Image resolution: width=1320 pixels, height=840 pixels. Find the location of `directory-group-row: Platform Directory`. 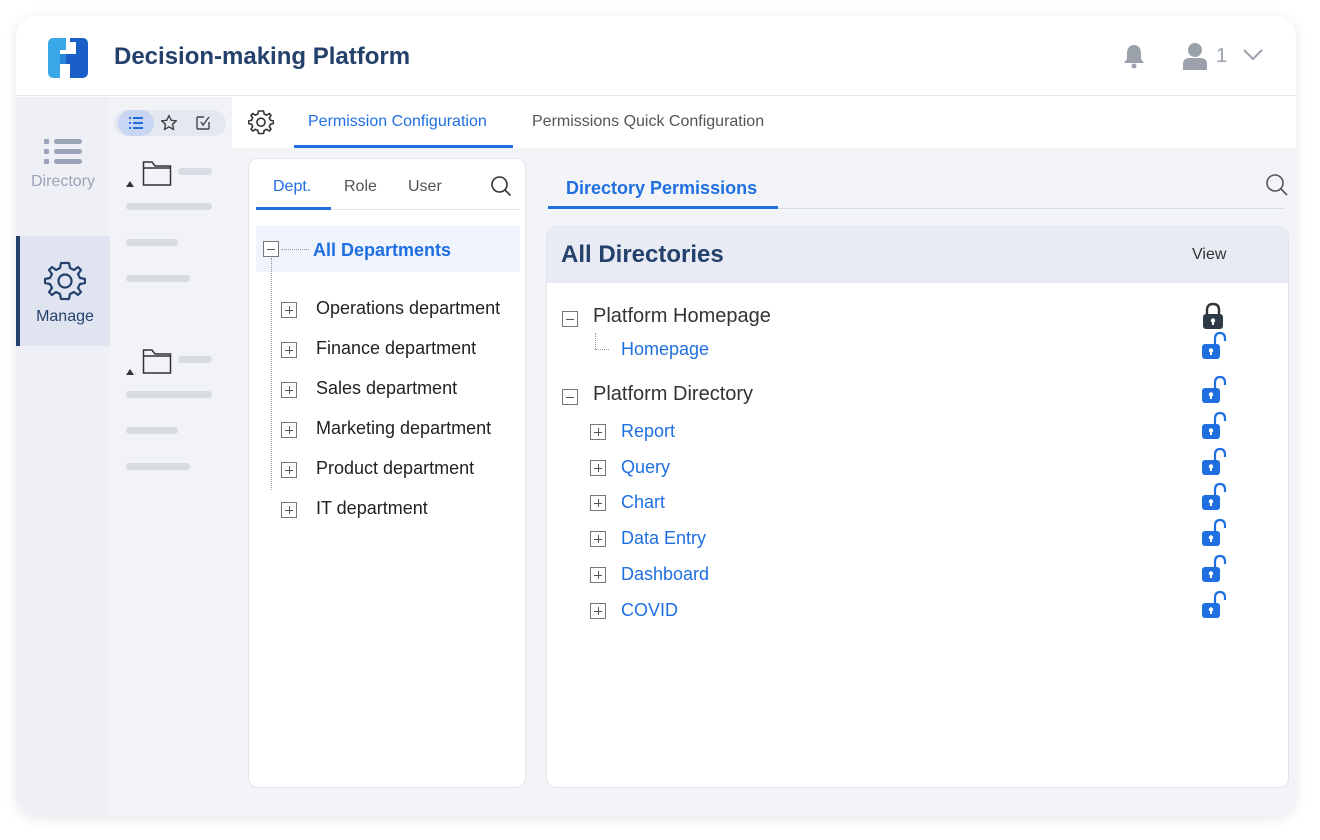

directory-group-row: Platform Directory is located at coordinates (917, 393).